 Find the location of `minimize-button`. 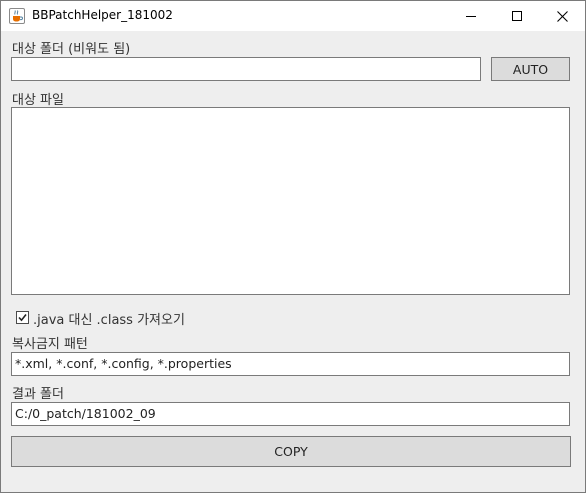

minimize-button is located at coordinates (471, 16).